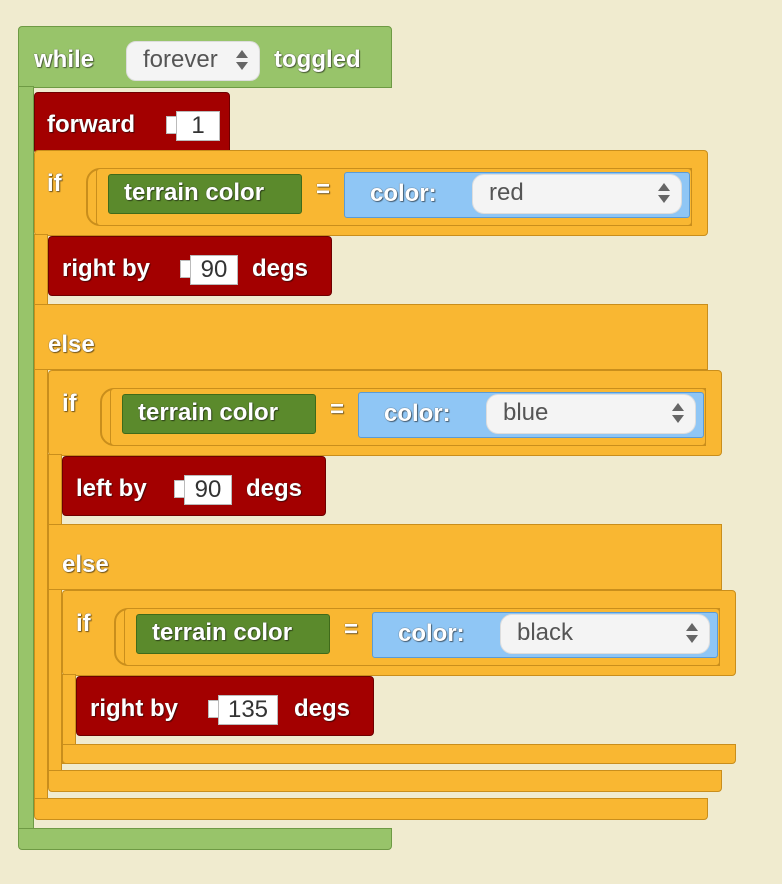 Image resolution: width=782 pixels, height=884 pixels. Describe the element at coordinates (248, 710) in the screenshot. I see `if3-angle-input: 135` at that location.